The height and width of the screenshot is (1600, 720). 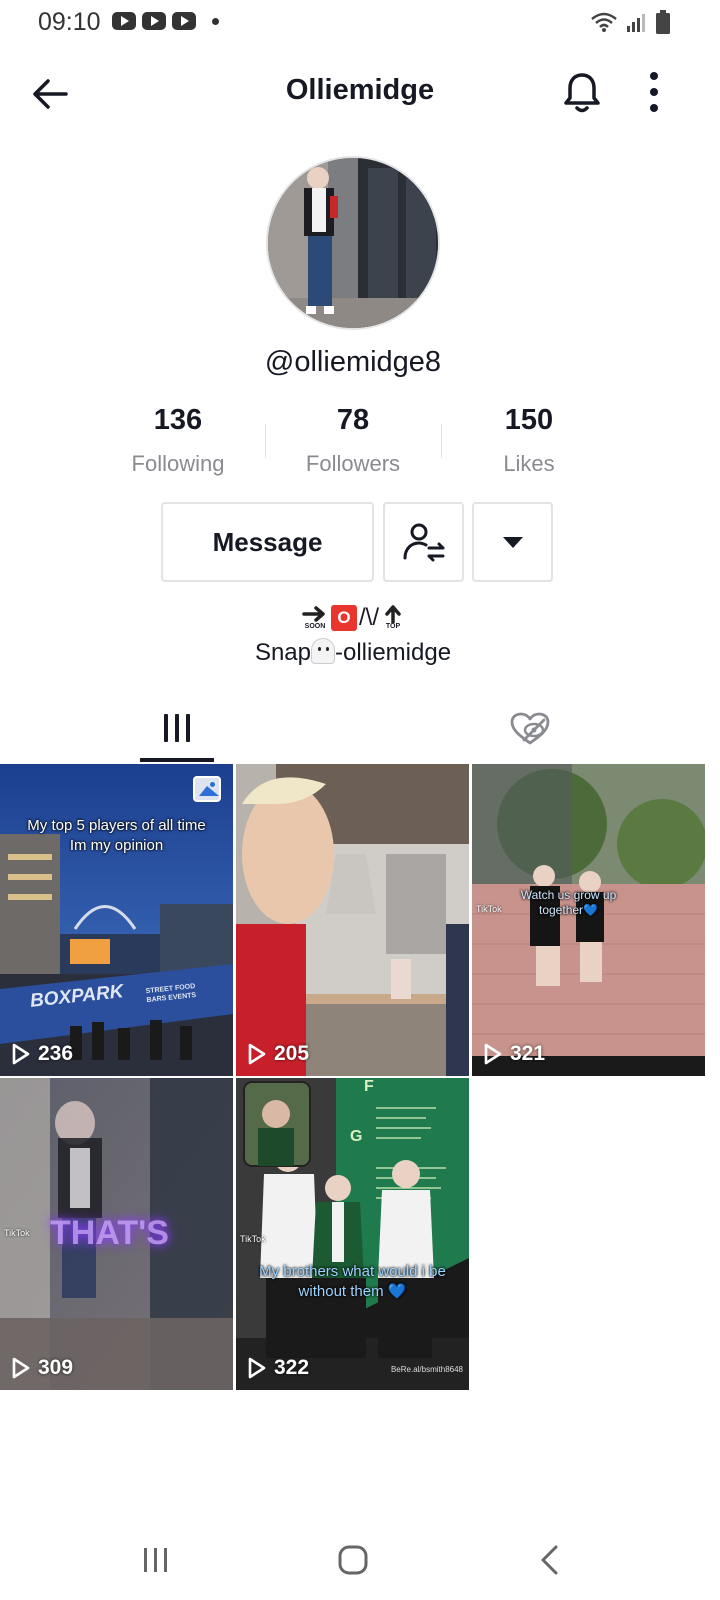 What do you see at coordinates (323, 651) in the screenshot?
I see `ghost-emoji` at bounding box center [323, 651].